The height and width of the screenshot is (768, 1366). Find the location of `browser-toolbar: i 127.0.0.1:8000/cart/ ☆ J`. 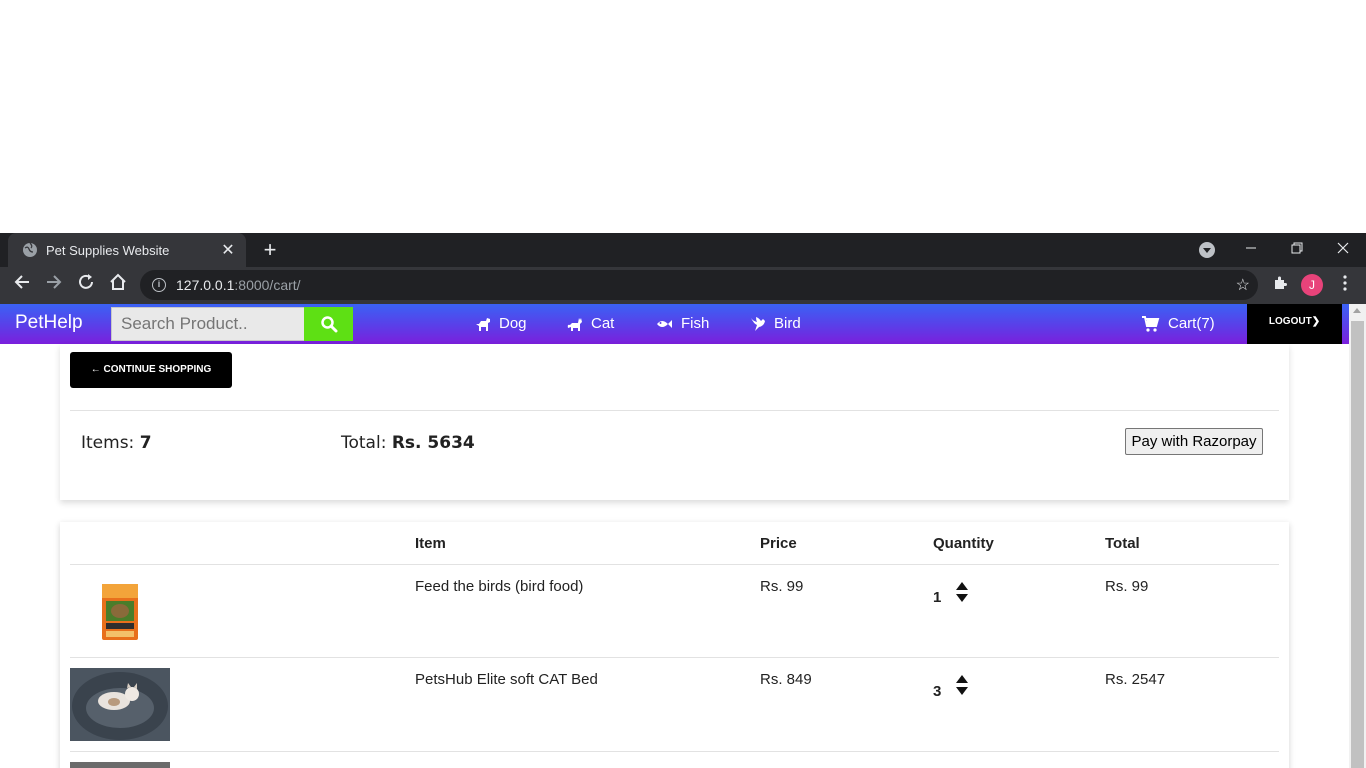

browser-toolbar: i 127.0.0.1:8000/cart/ ☆ J is located at coordinates (683, 285).